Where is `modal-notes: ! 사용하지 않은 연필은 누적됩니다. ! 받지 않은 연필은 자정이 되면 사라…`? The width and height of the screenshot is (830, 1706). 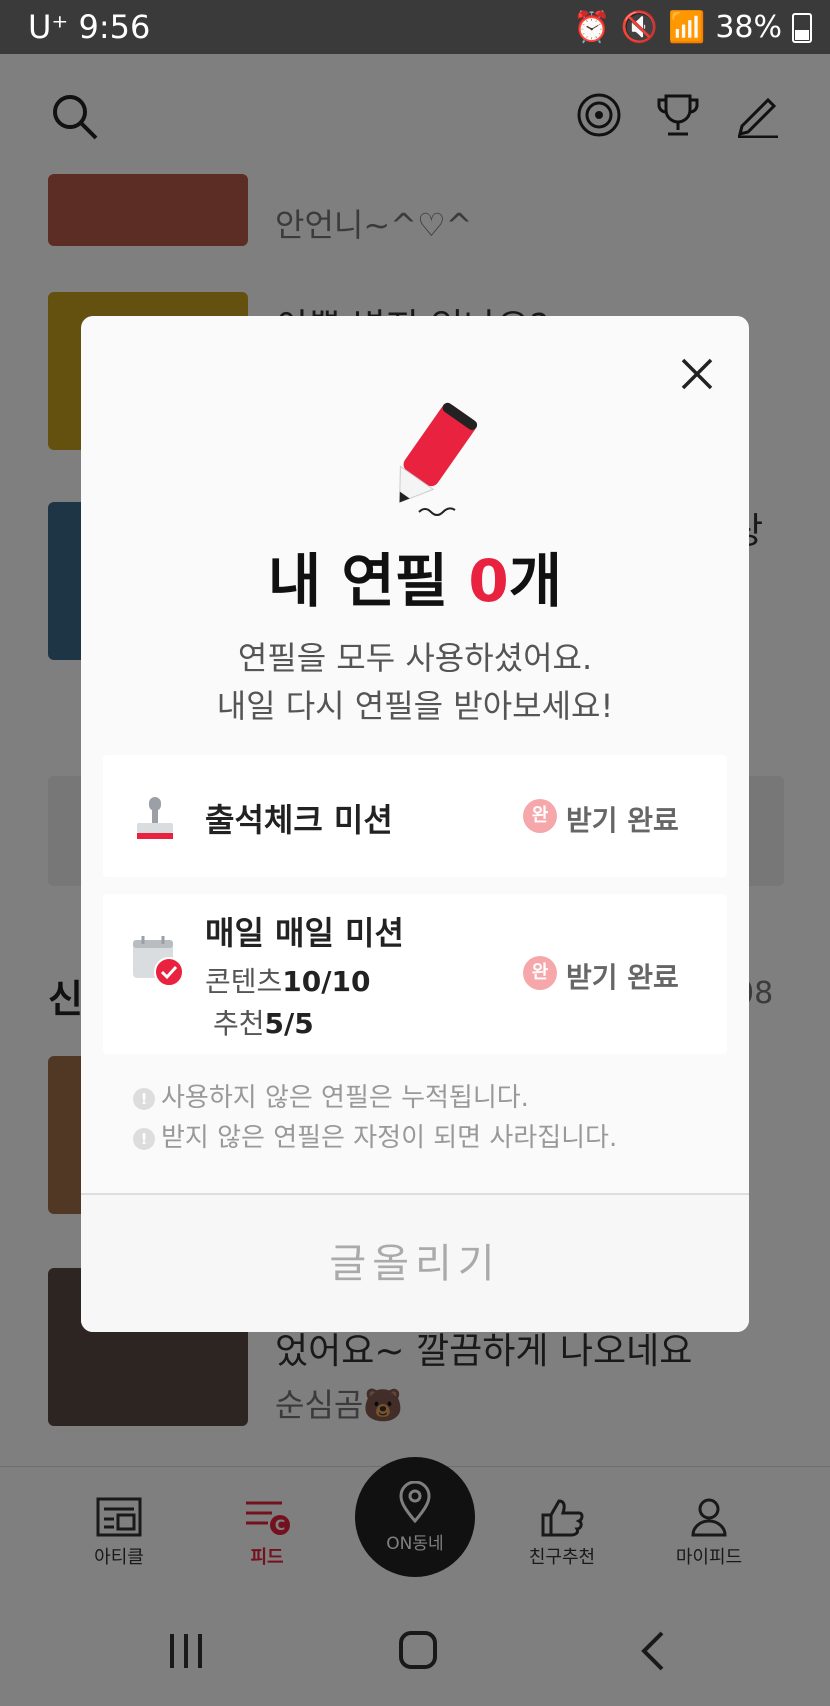
modal-notes: ! 사용하지 않은 연필은 누적됩니다. ! 받지 않은 연필은 자정이 되면 사라… is located at coordinates (375, 1118).